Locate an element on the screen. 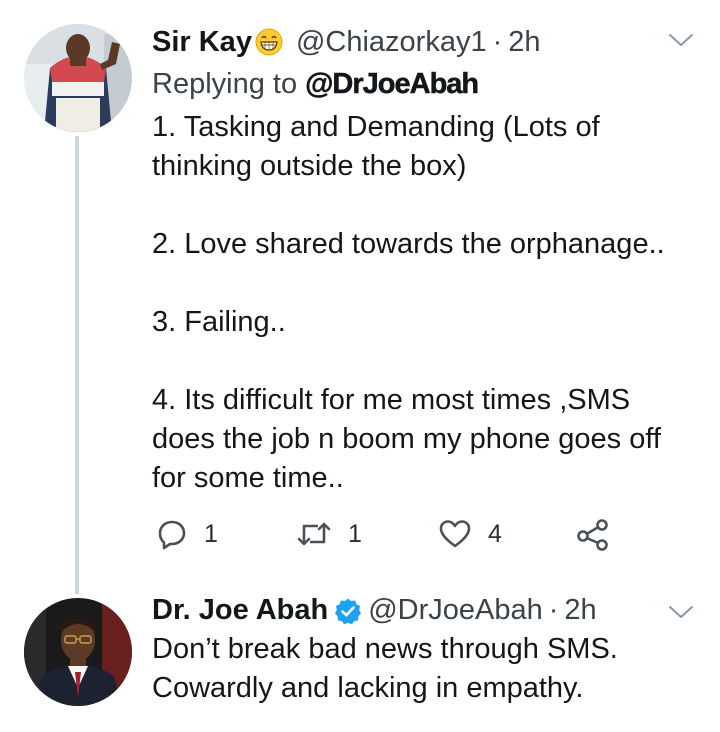  reply-count: 1 is located at coordinates (211, 533).